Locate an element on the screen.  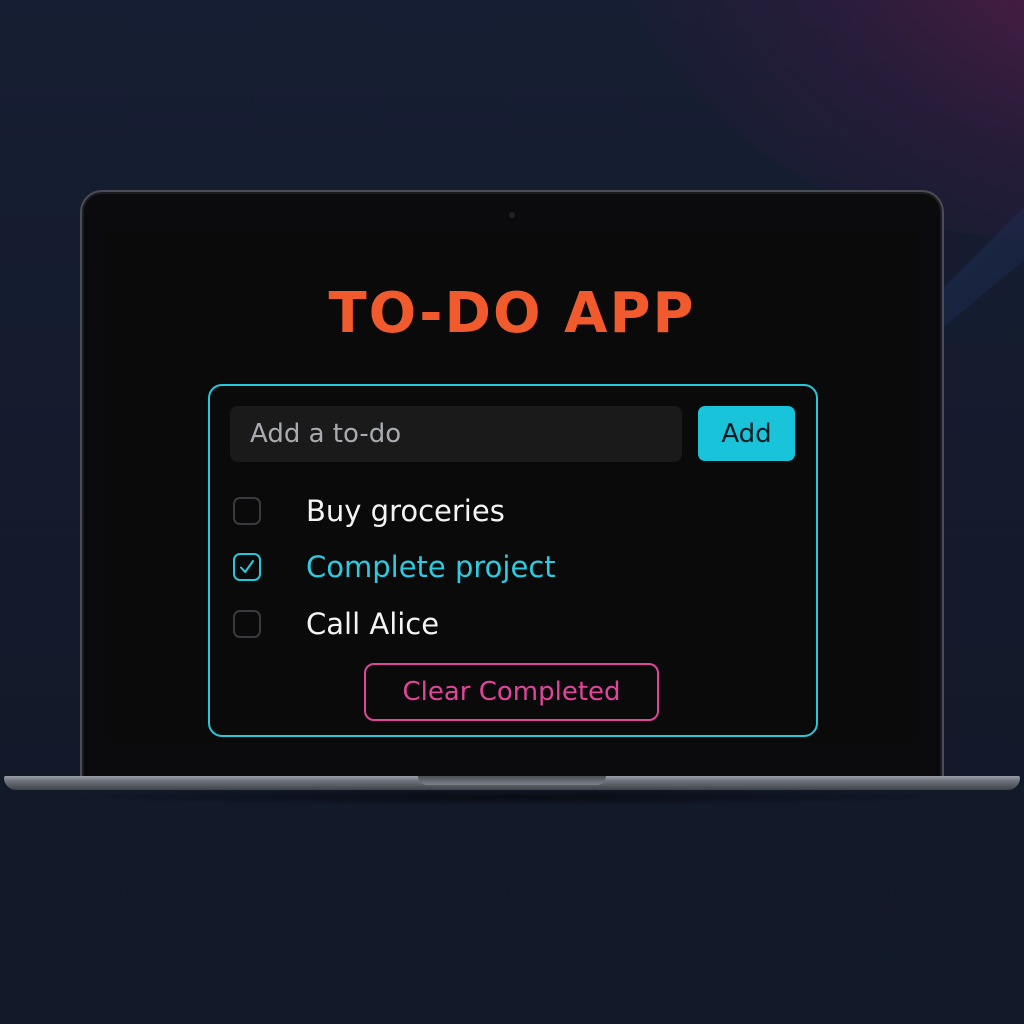
clear-completed-button: Clear Completed is located at coordinates (511, 692).